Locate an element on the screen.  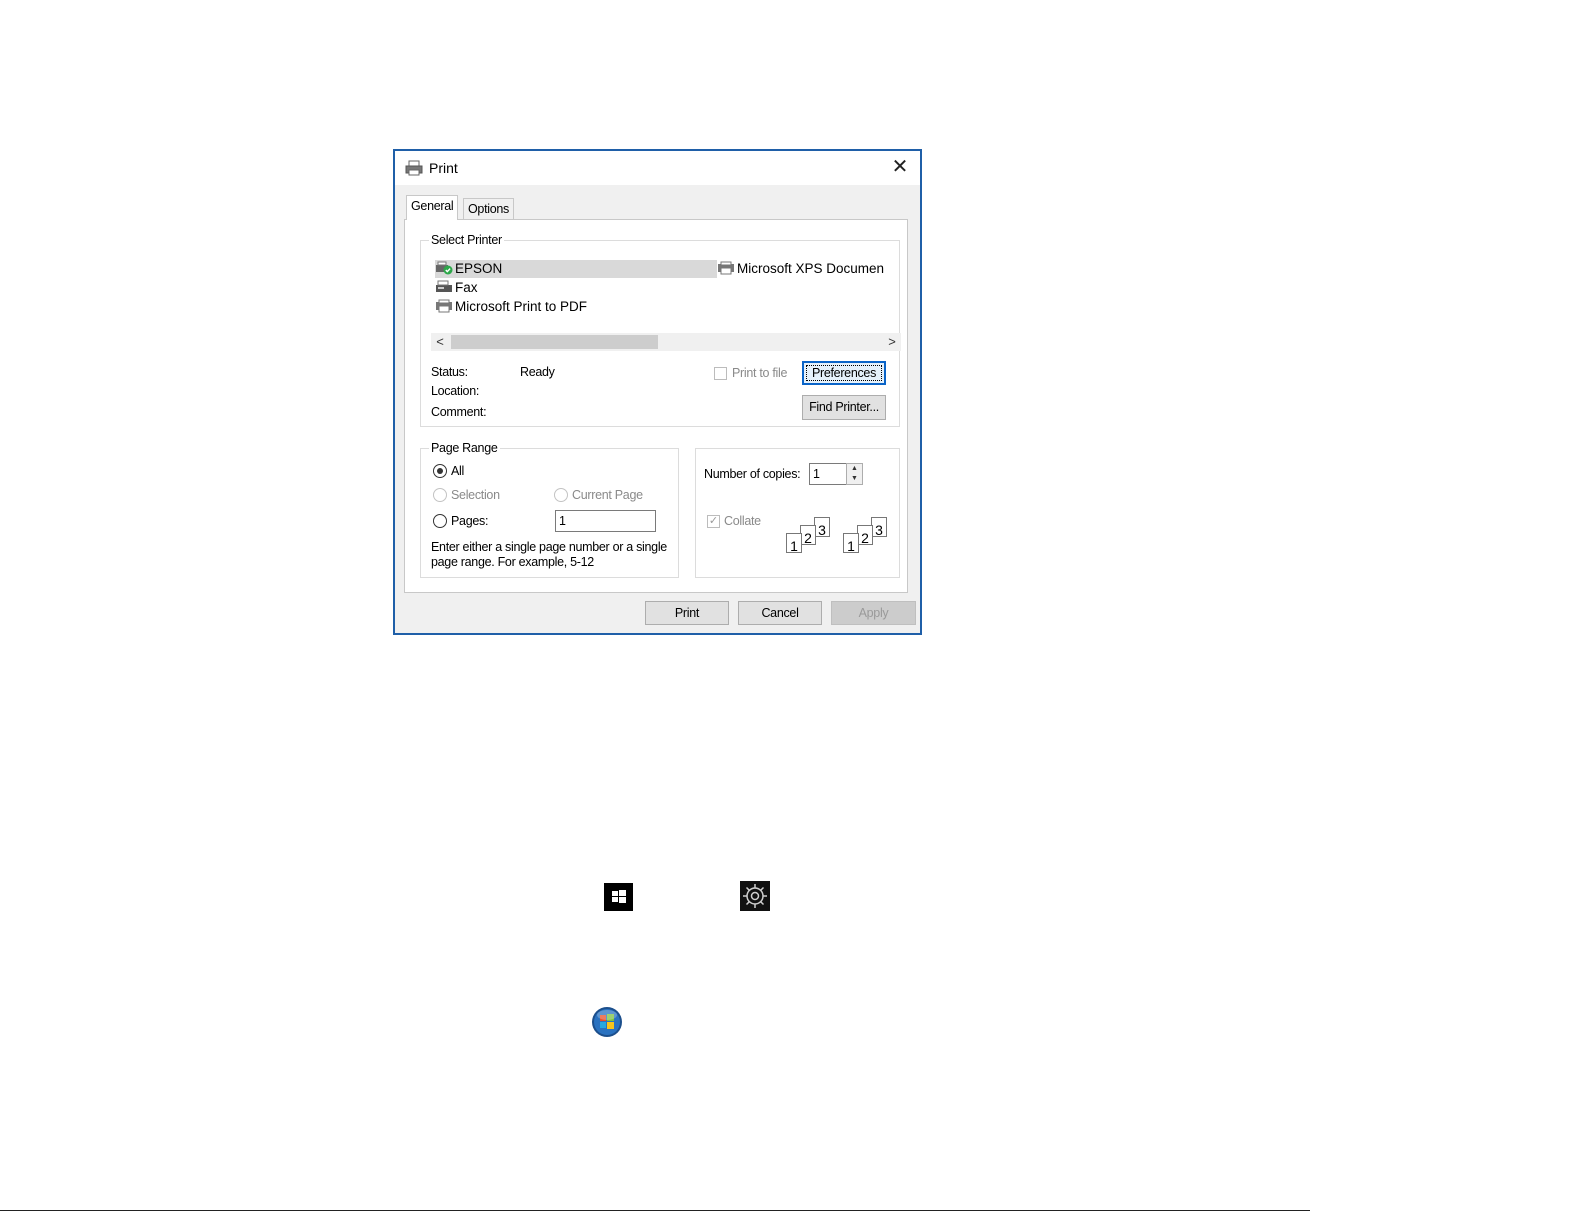
current-page-label: Current Page is located at coordinates (607, 495).